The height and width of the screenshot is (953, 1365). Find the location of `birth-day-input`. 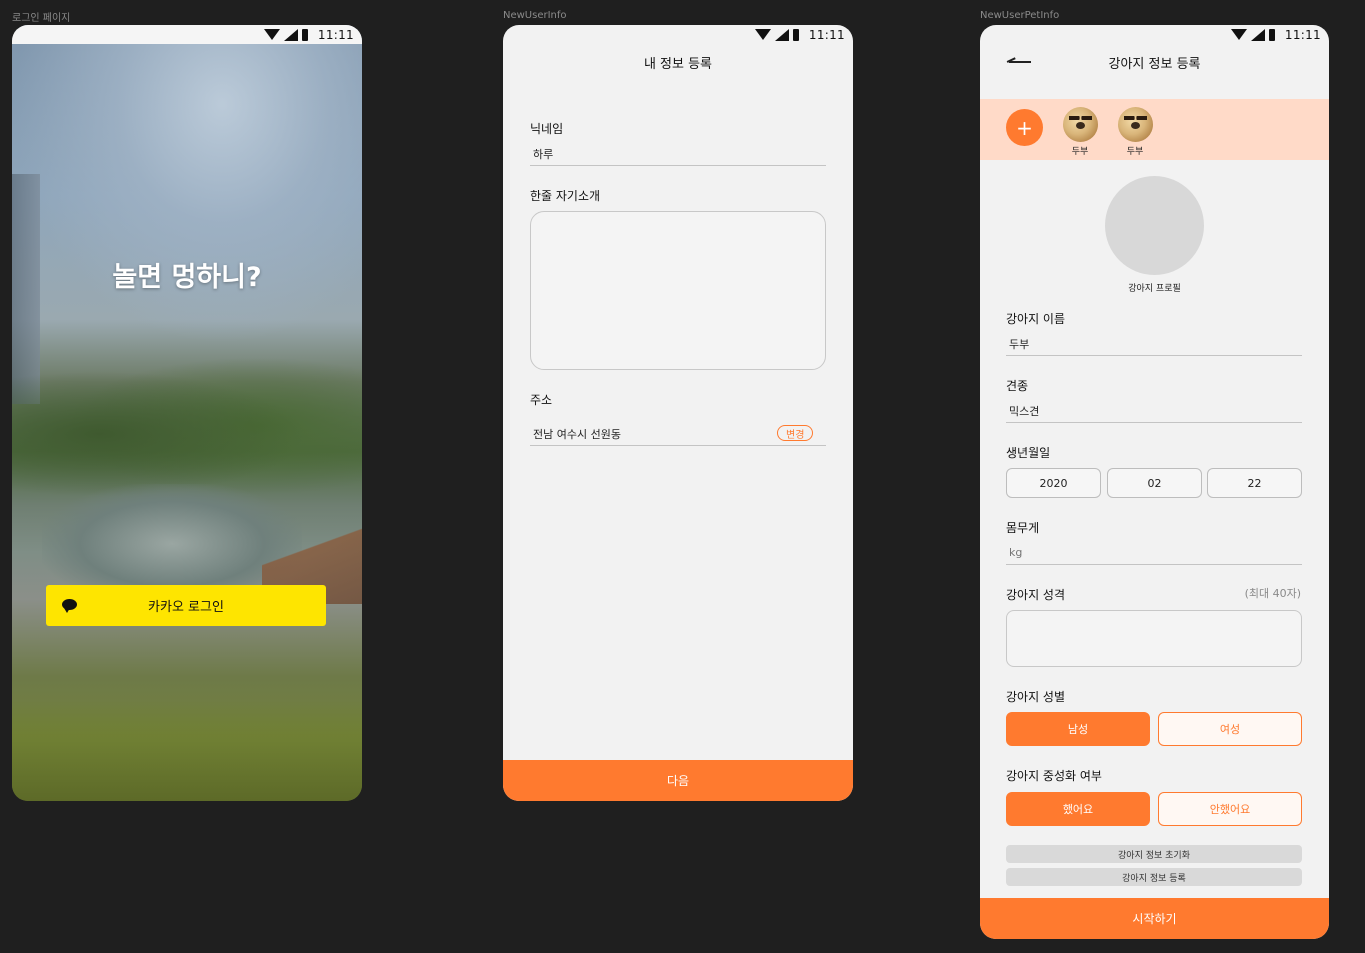

birth-day-input is located at coordinates (1254, 483).